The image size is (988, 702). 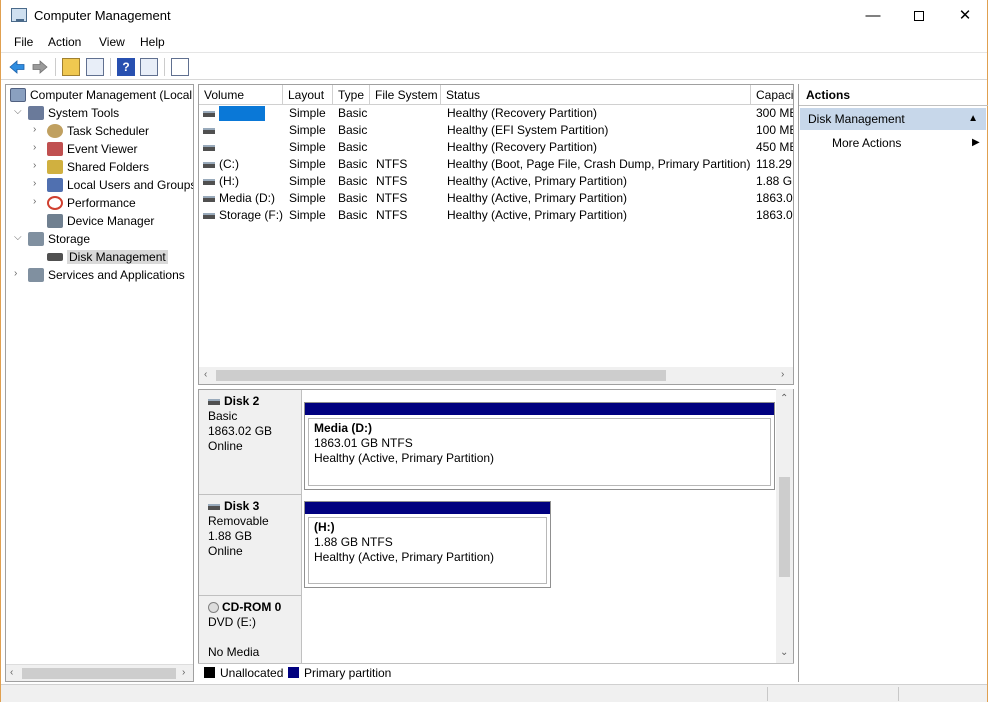 What do you see at coordinates (18, 94) in the screenshot?
I see `computer-icon` at bounding box center [18, 94].